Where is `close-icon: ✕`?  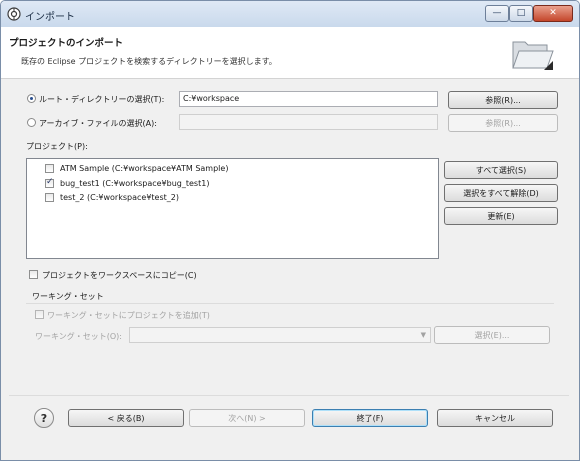 close-icon: ✕ is located at coordinates (553, 13).